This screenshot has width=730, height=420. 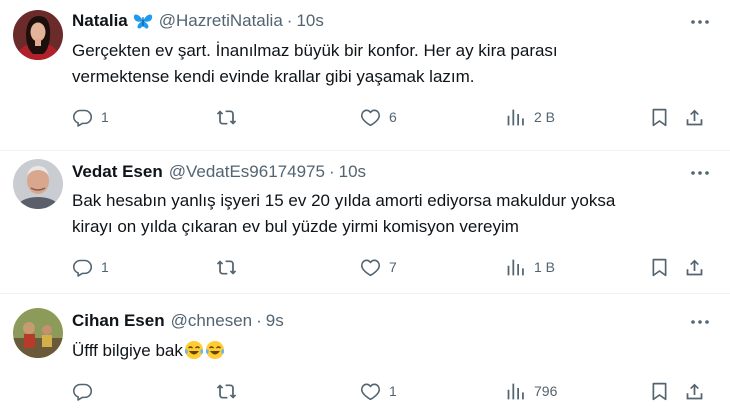 I want to click on view-count: 1 B, so click(x=545, y=267).